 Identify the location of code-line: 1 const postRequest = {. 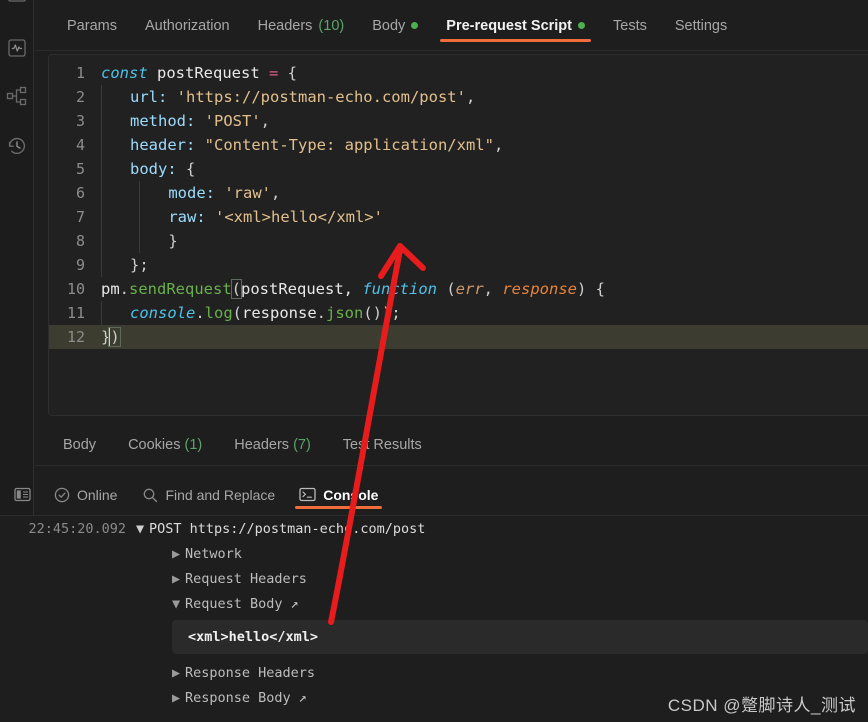
(458, 73).